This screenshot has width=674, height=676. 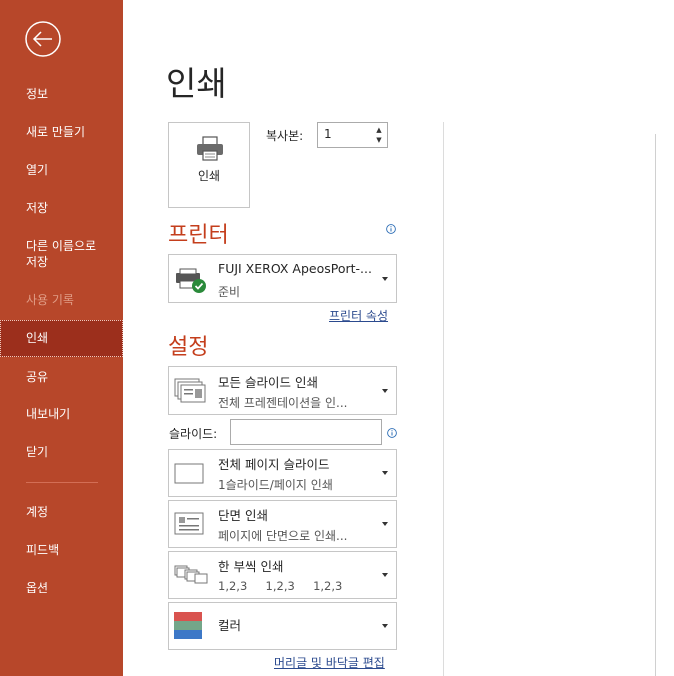 What do you see at coordinates (61, 512) in the screenshot?
I see `nav-account: 계정` at bounding box center [61, 512].